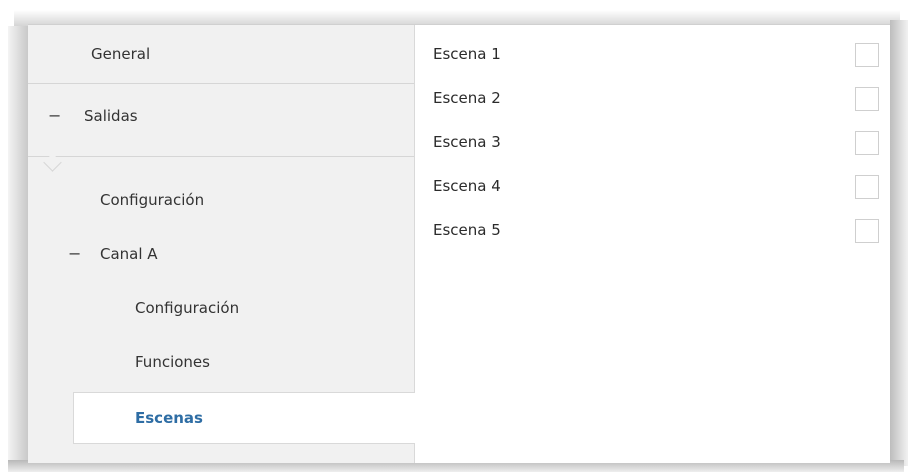 This screenshot has width=912, height=476. What do you see at coordinates (899, 243) in the screenshot?
I see `window-shadow-right` at bounding box center [899, 243].